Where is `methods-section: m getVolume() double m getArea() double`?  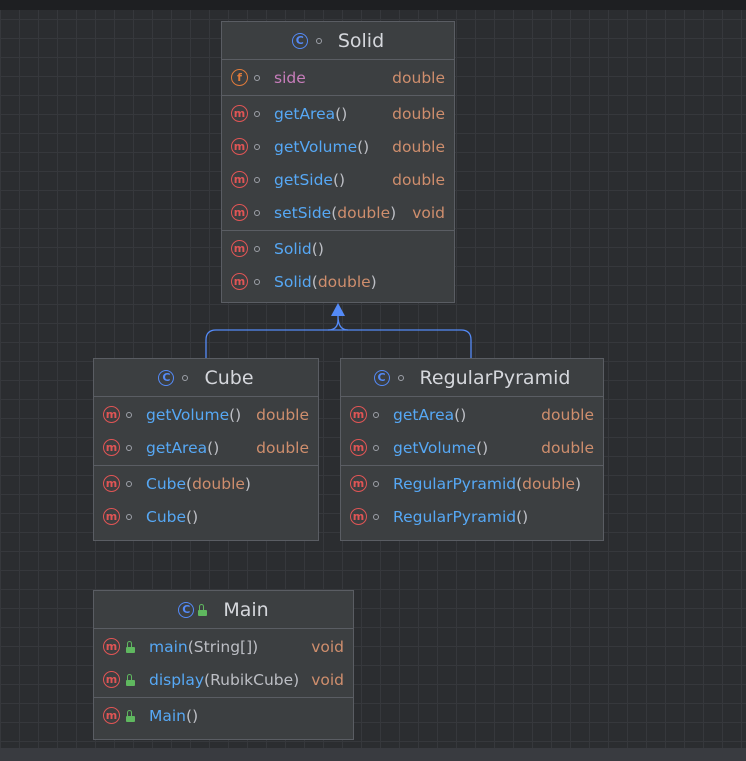 methods-section: m getVolume() double m getArea() double is located at coordinates (206, 431).